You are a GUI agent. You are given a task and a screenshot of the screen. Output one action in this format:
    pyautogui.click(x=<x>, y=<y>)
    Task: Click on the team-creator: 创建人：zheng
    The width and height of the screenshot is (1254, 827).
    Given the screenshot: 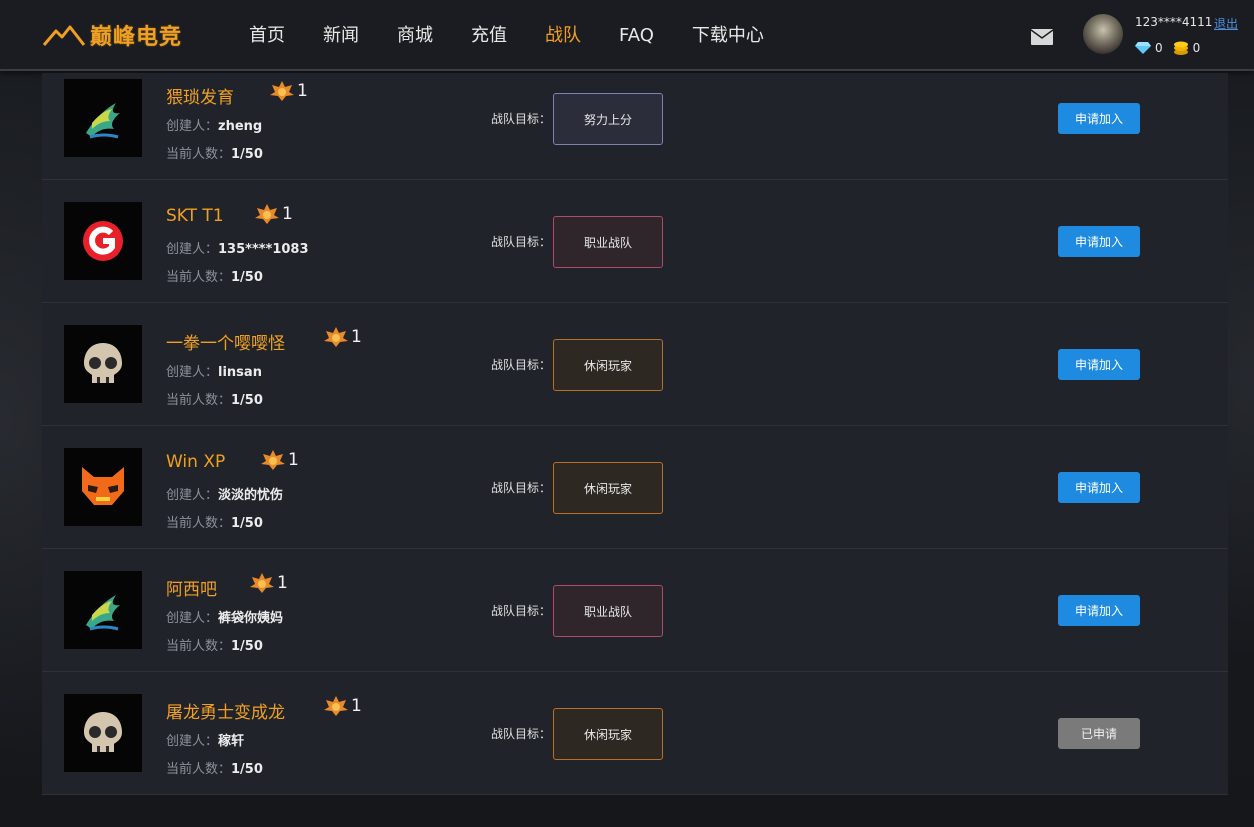 What is the action you would take?
    pyautogui.click(x=214, y=124)
    